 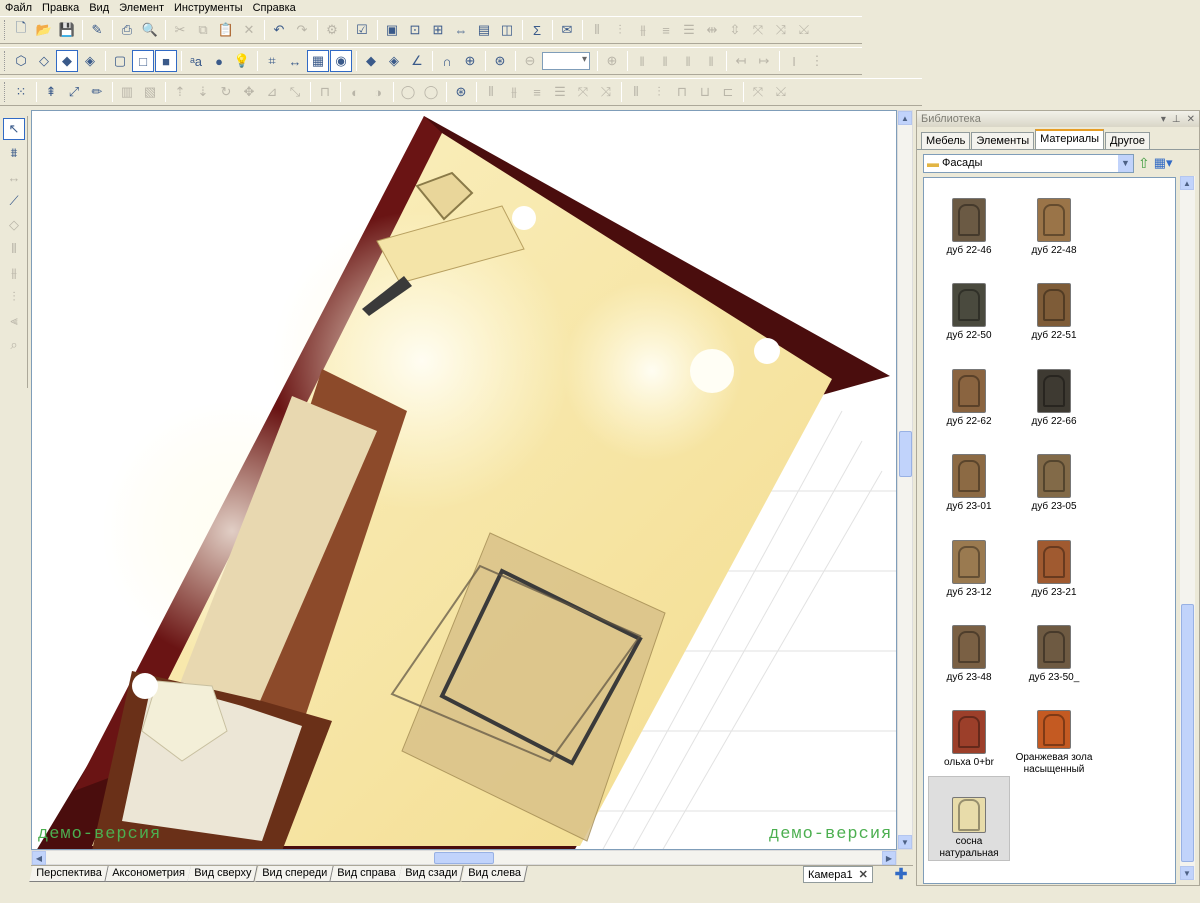 What do you see at coordinates (817, 61) in the screenshot?
I see `ruler-v2-icon: ⋮` at bounding box center [817, 61].